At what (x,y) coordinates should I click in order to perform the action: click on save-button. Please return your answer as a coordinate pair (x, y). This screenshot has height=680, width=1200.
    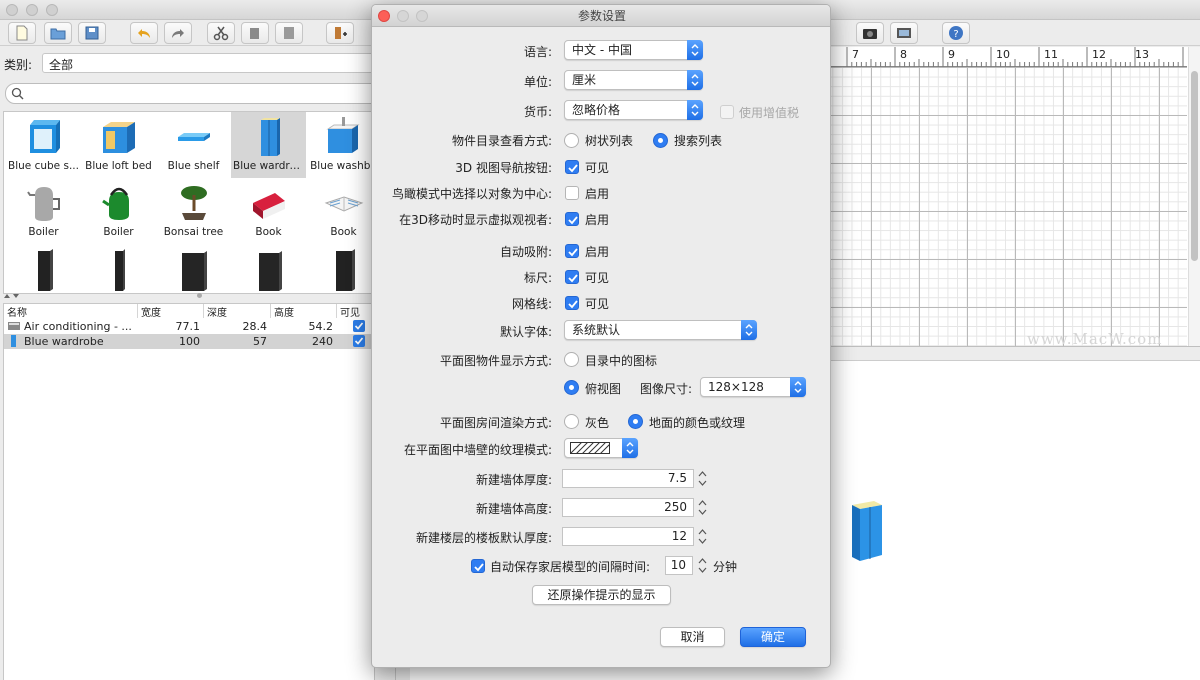
    Looking at the image, I should click on (92, 33).